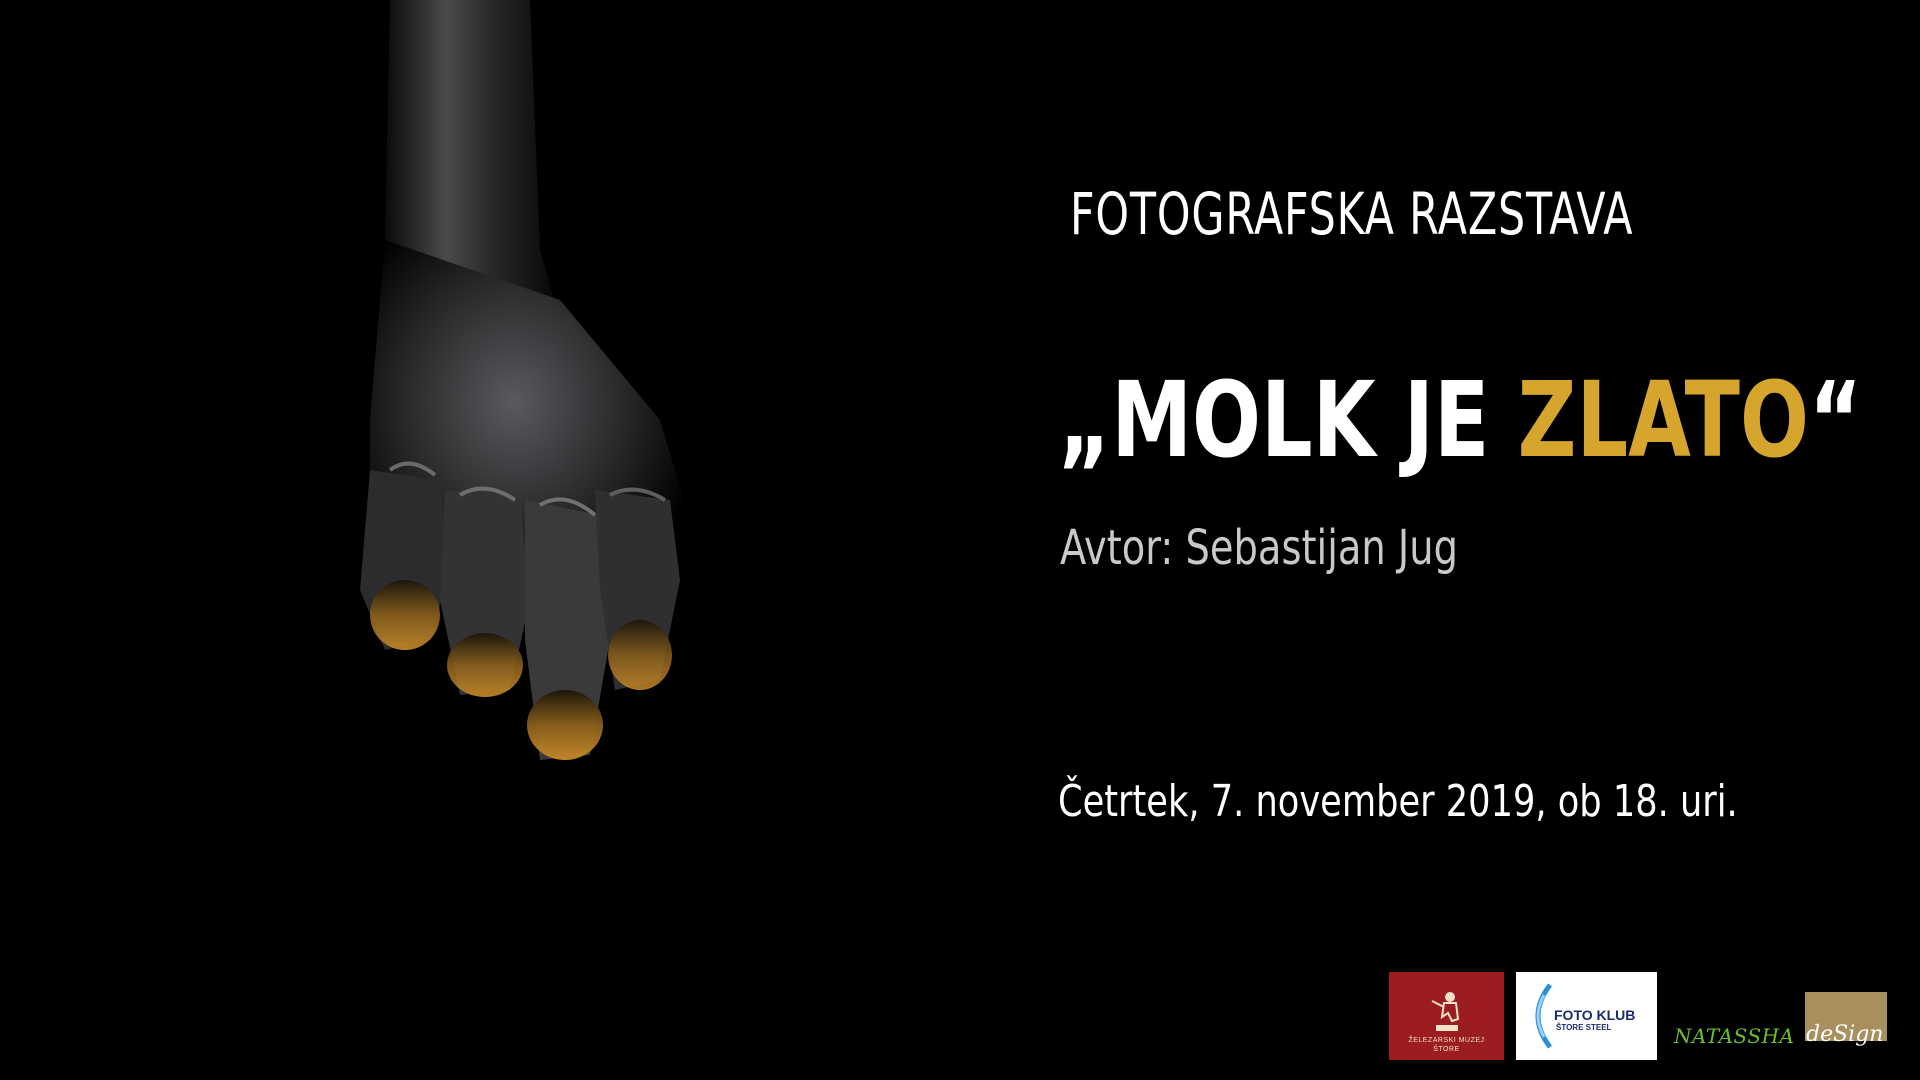 This screenshot has height=1080, width=1920. I want to click on museum-logo: ŽELEZARSKI MUZEJ ŠTORE, so click(1446, 1016).